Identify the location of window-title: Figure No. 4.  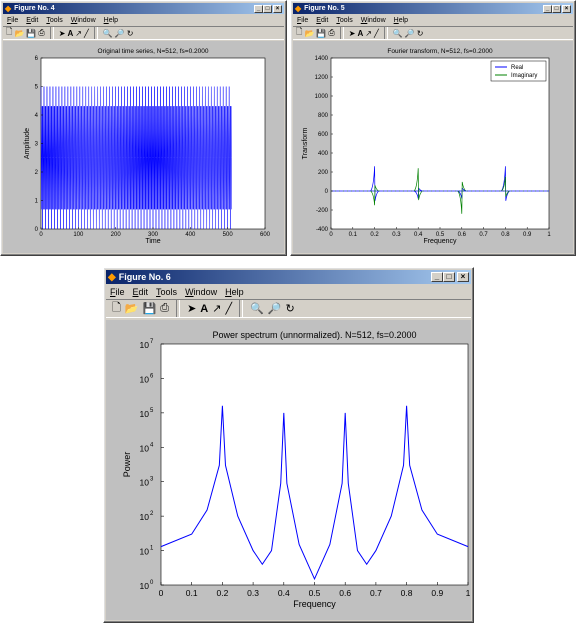
(34, 8).